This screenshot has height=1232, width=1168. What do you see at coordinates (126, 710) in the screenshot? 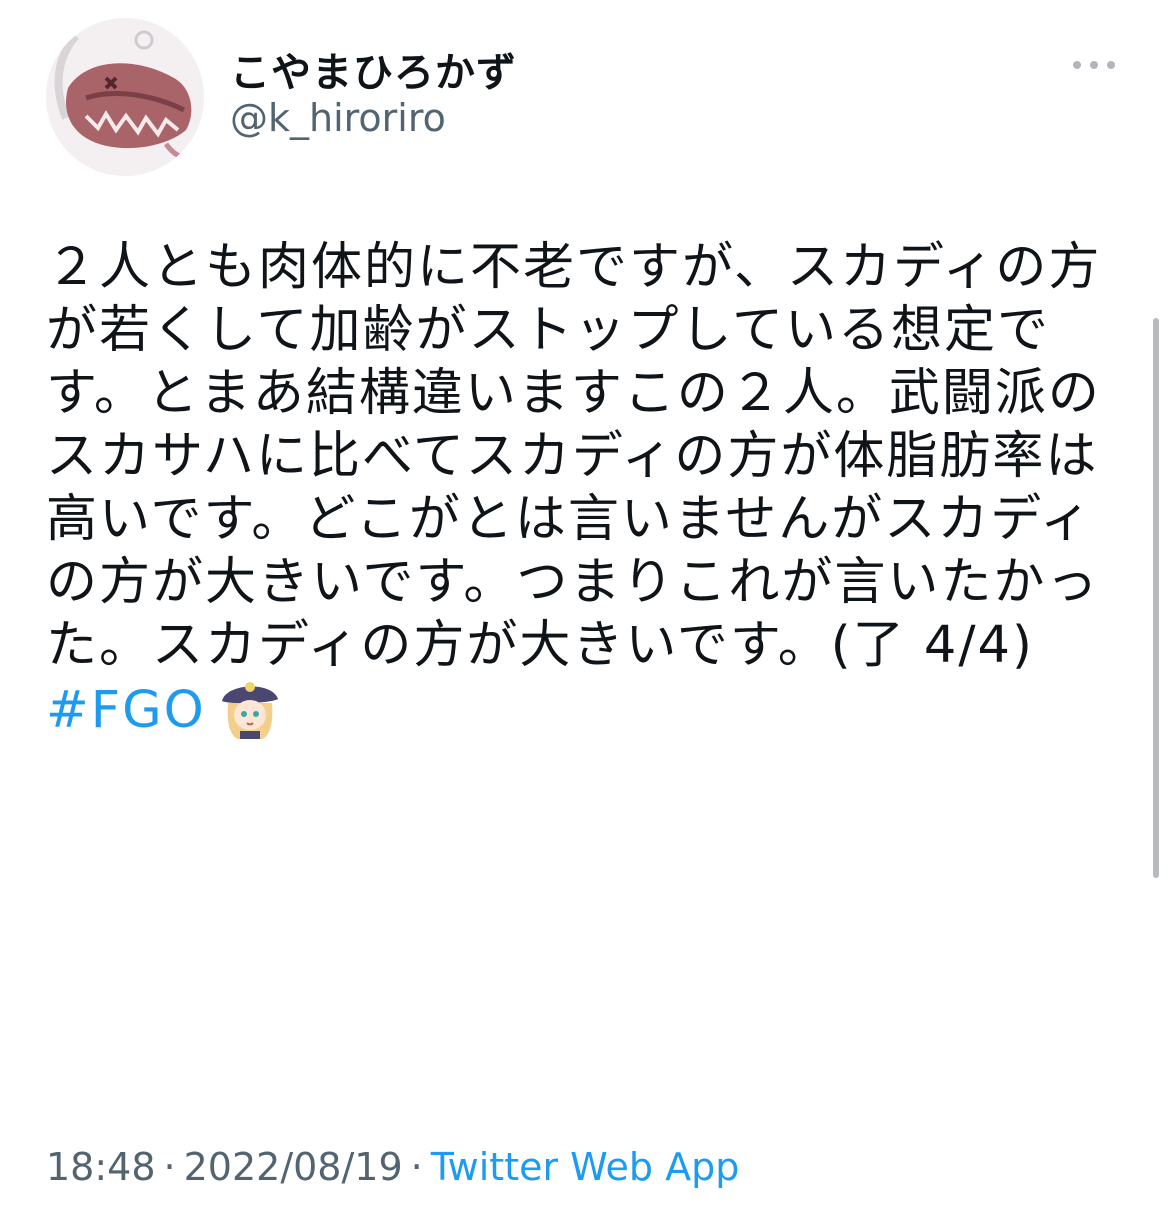
I see `hashtag-link: #FGO` at bounding box center [126, 710].